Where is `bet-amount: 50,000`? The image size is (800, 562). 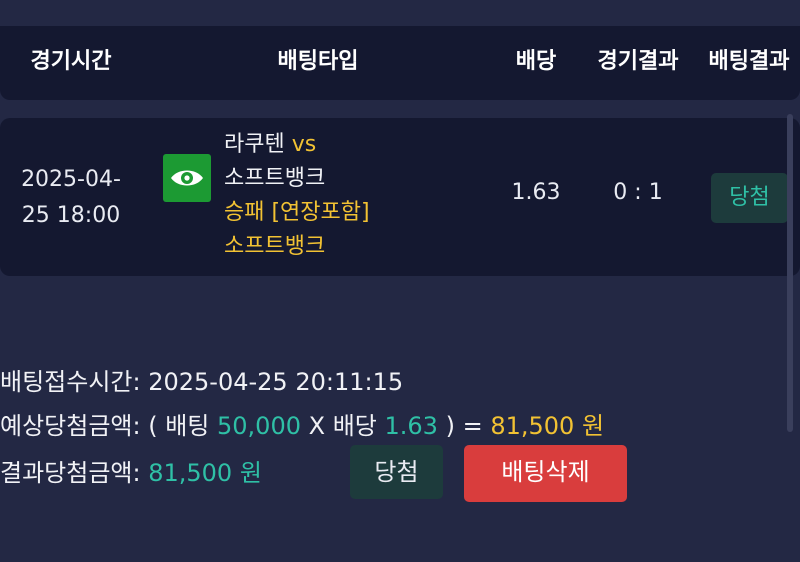
bet-amount: 50,000 is located at coordinates (259, 426).